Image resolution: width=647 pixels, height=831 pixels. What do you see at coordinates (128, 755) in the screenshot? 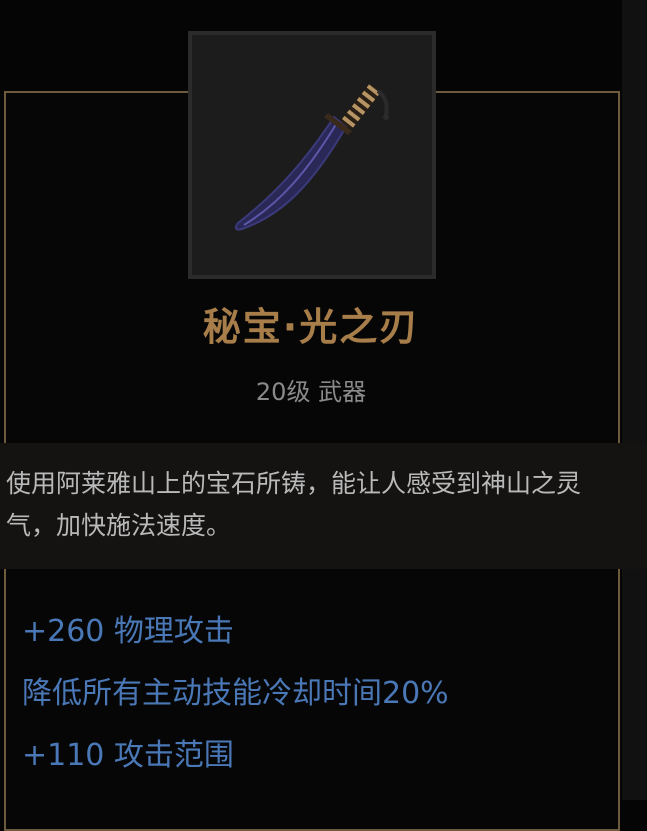
I see `stat-line: +110 攻击范围` at bounding box center [128, 755].